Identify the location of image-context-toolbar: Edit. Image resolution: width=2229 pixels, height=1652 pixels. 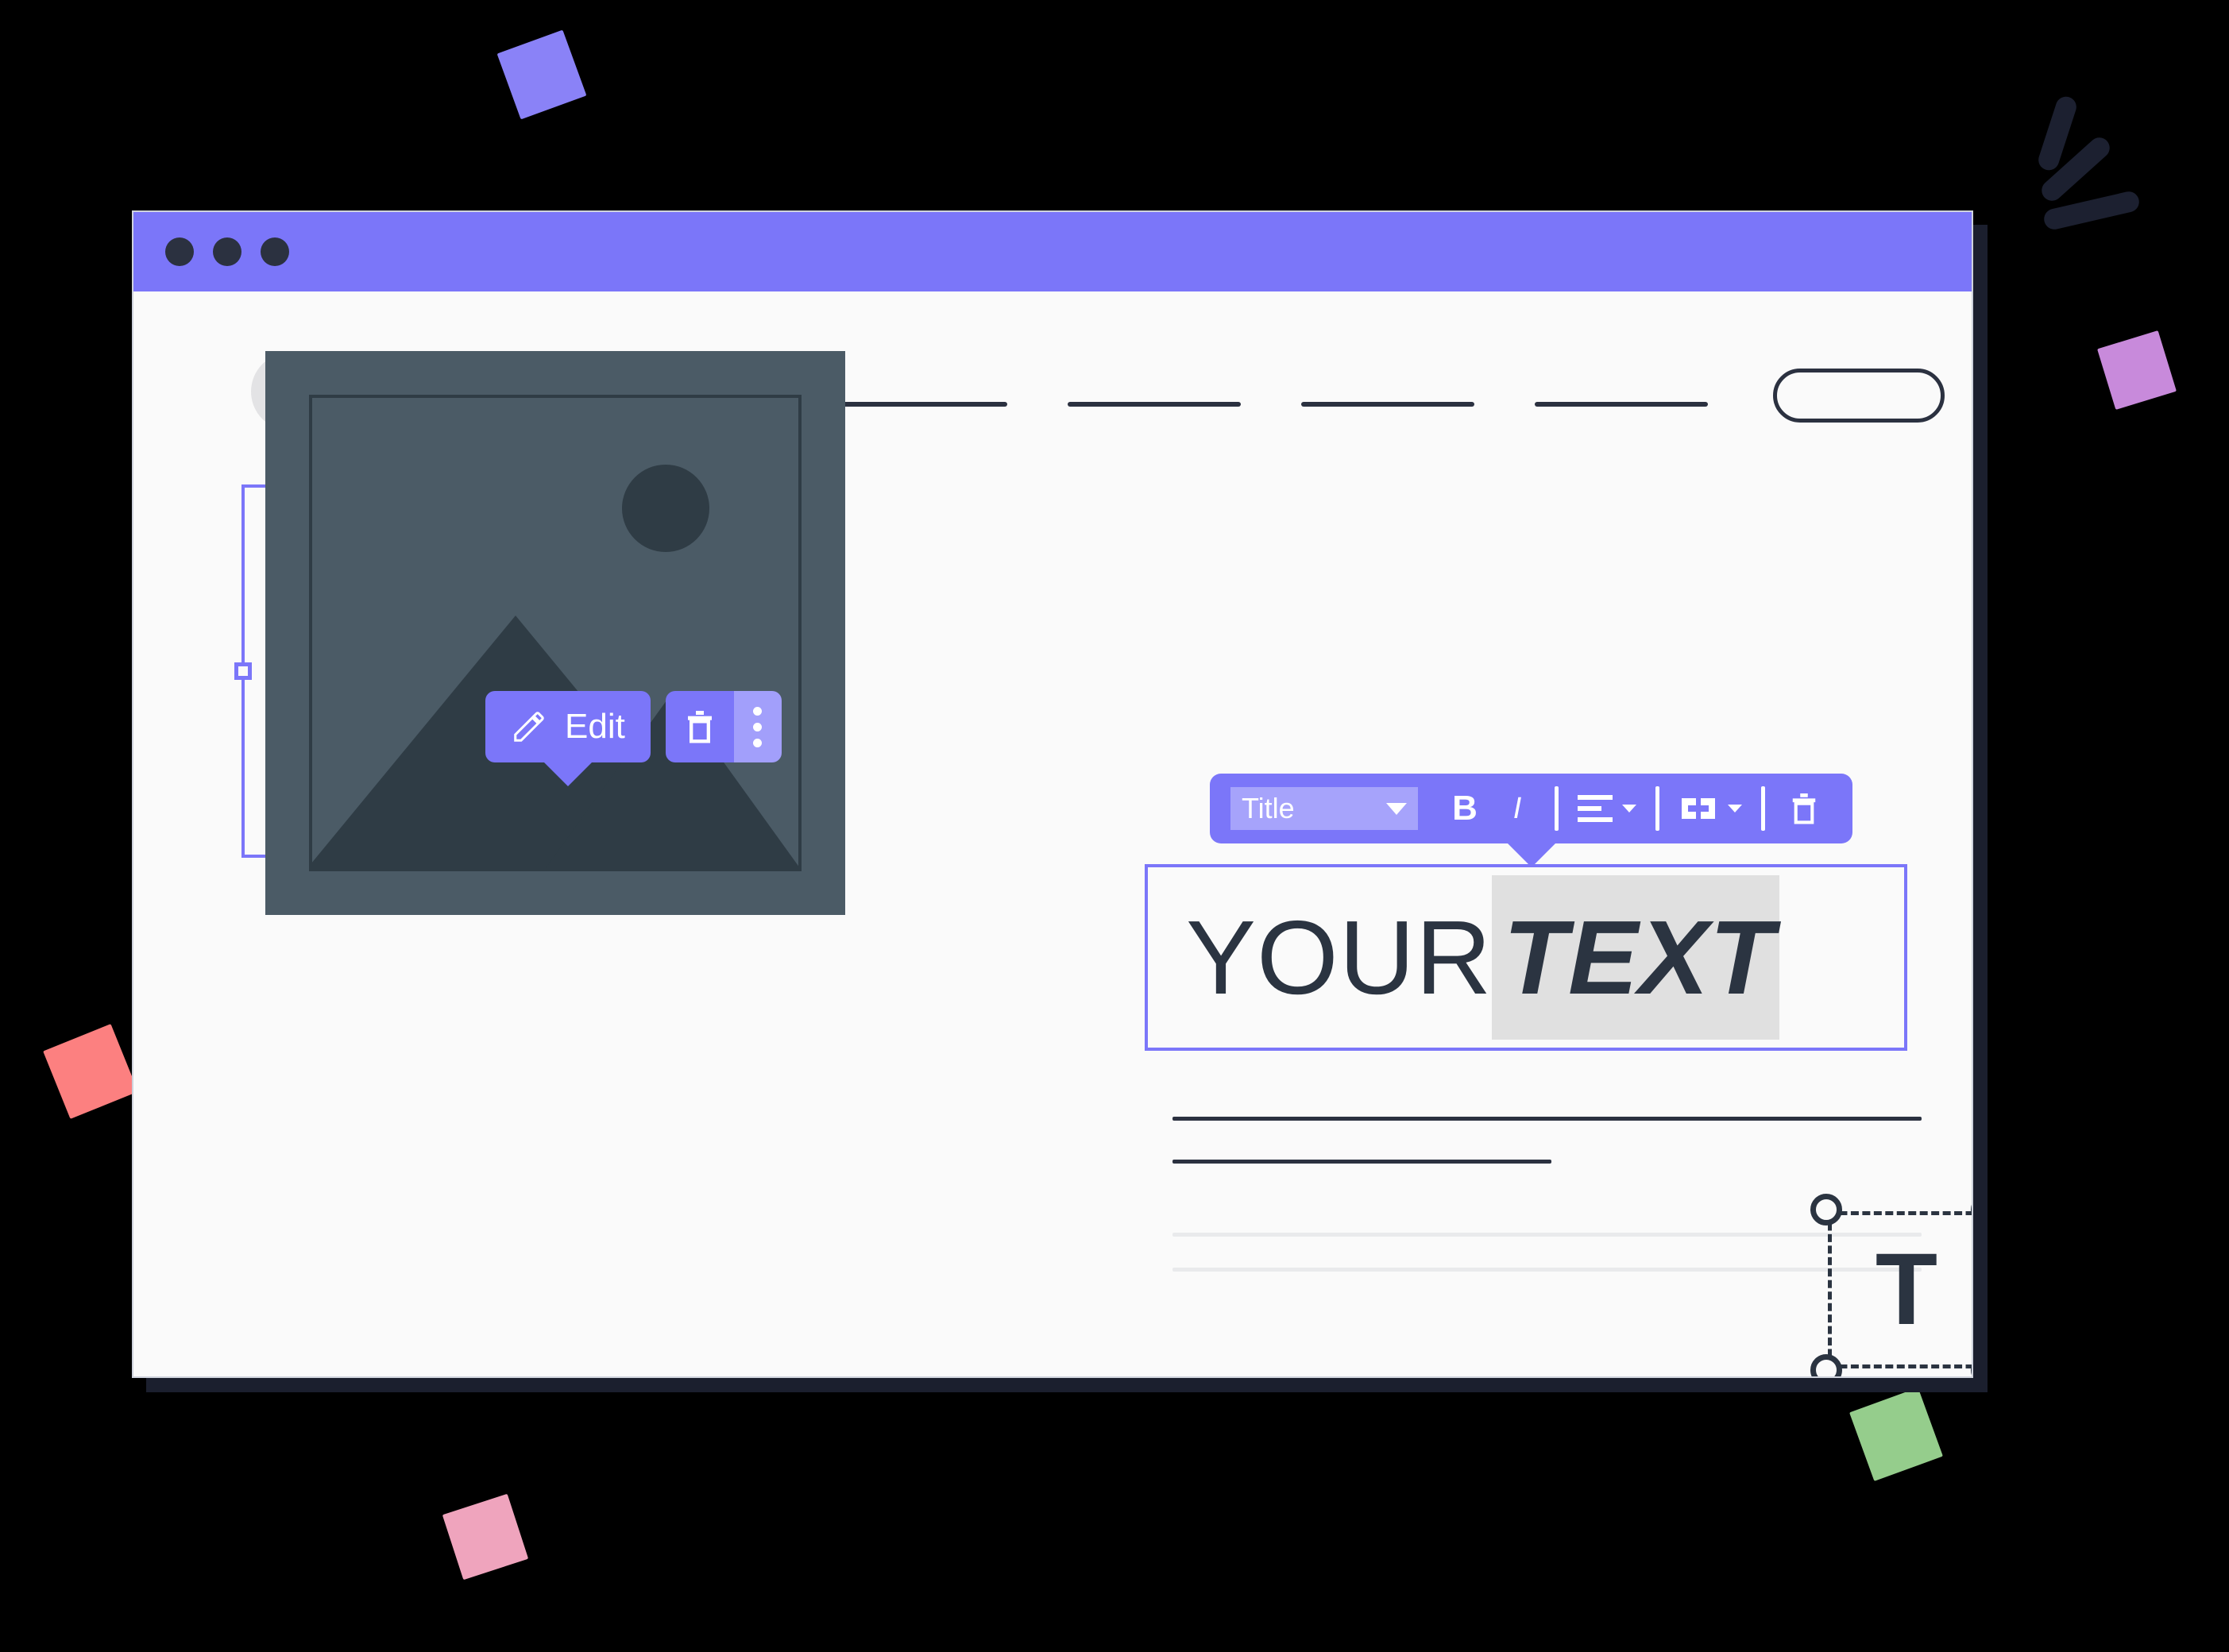
(633, 738).